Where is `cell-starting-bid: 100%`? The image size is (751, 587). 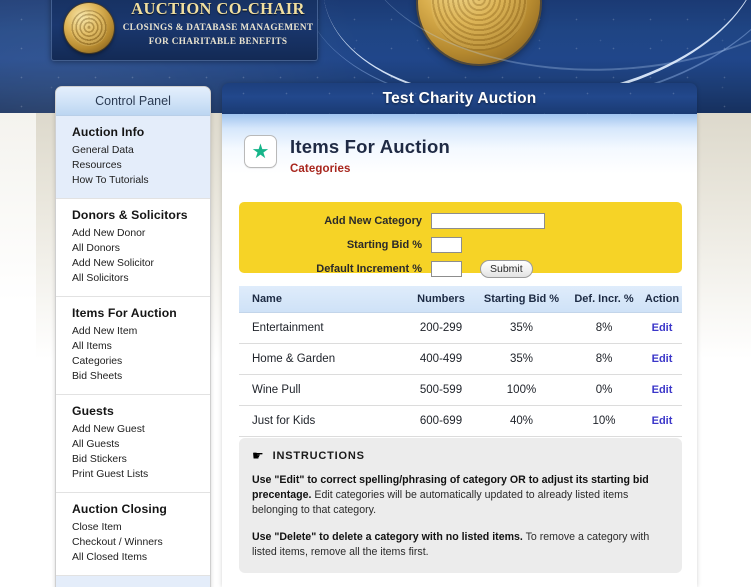
cell-starting-bid: 100% is located at coordinates (521, 390).